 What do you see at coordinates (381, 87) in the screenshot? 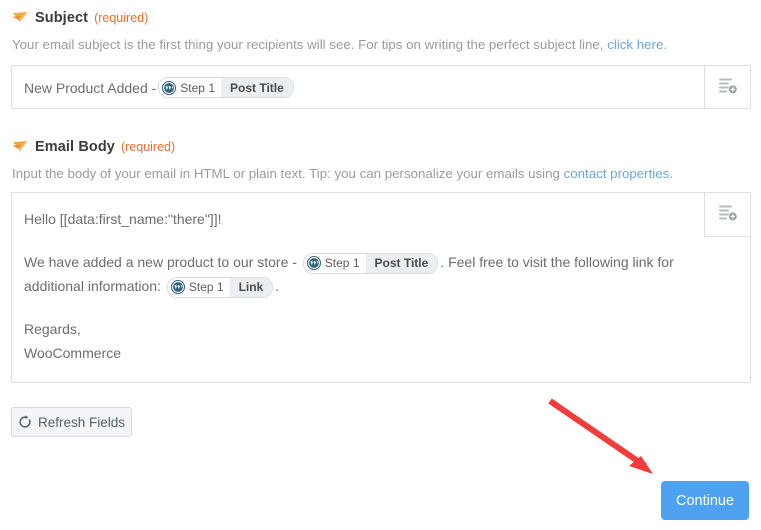
I see `subject-input-box: New Product Added - Step 1 Post Title` at bounding box center [381, 87].